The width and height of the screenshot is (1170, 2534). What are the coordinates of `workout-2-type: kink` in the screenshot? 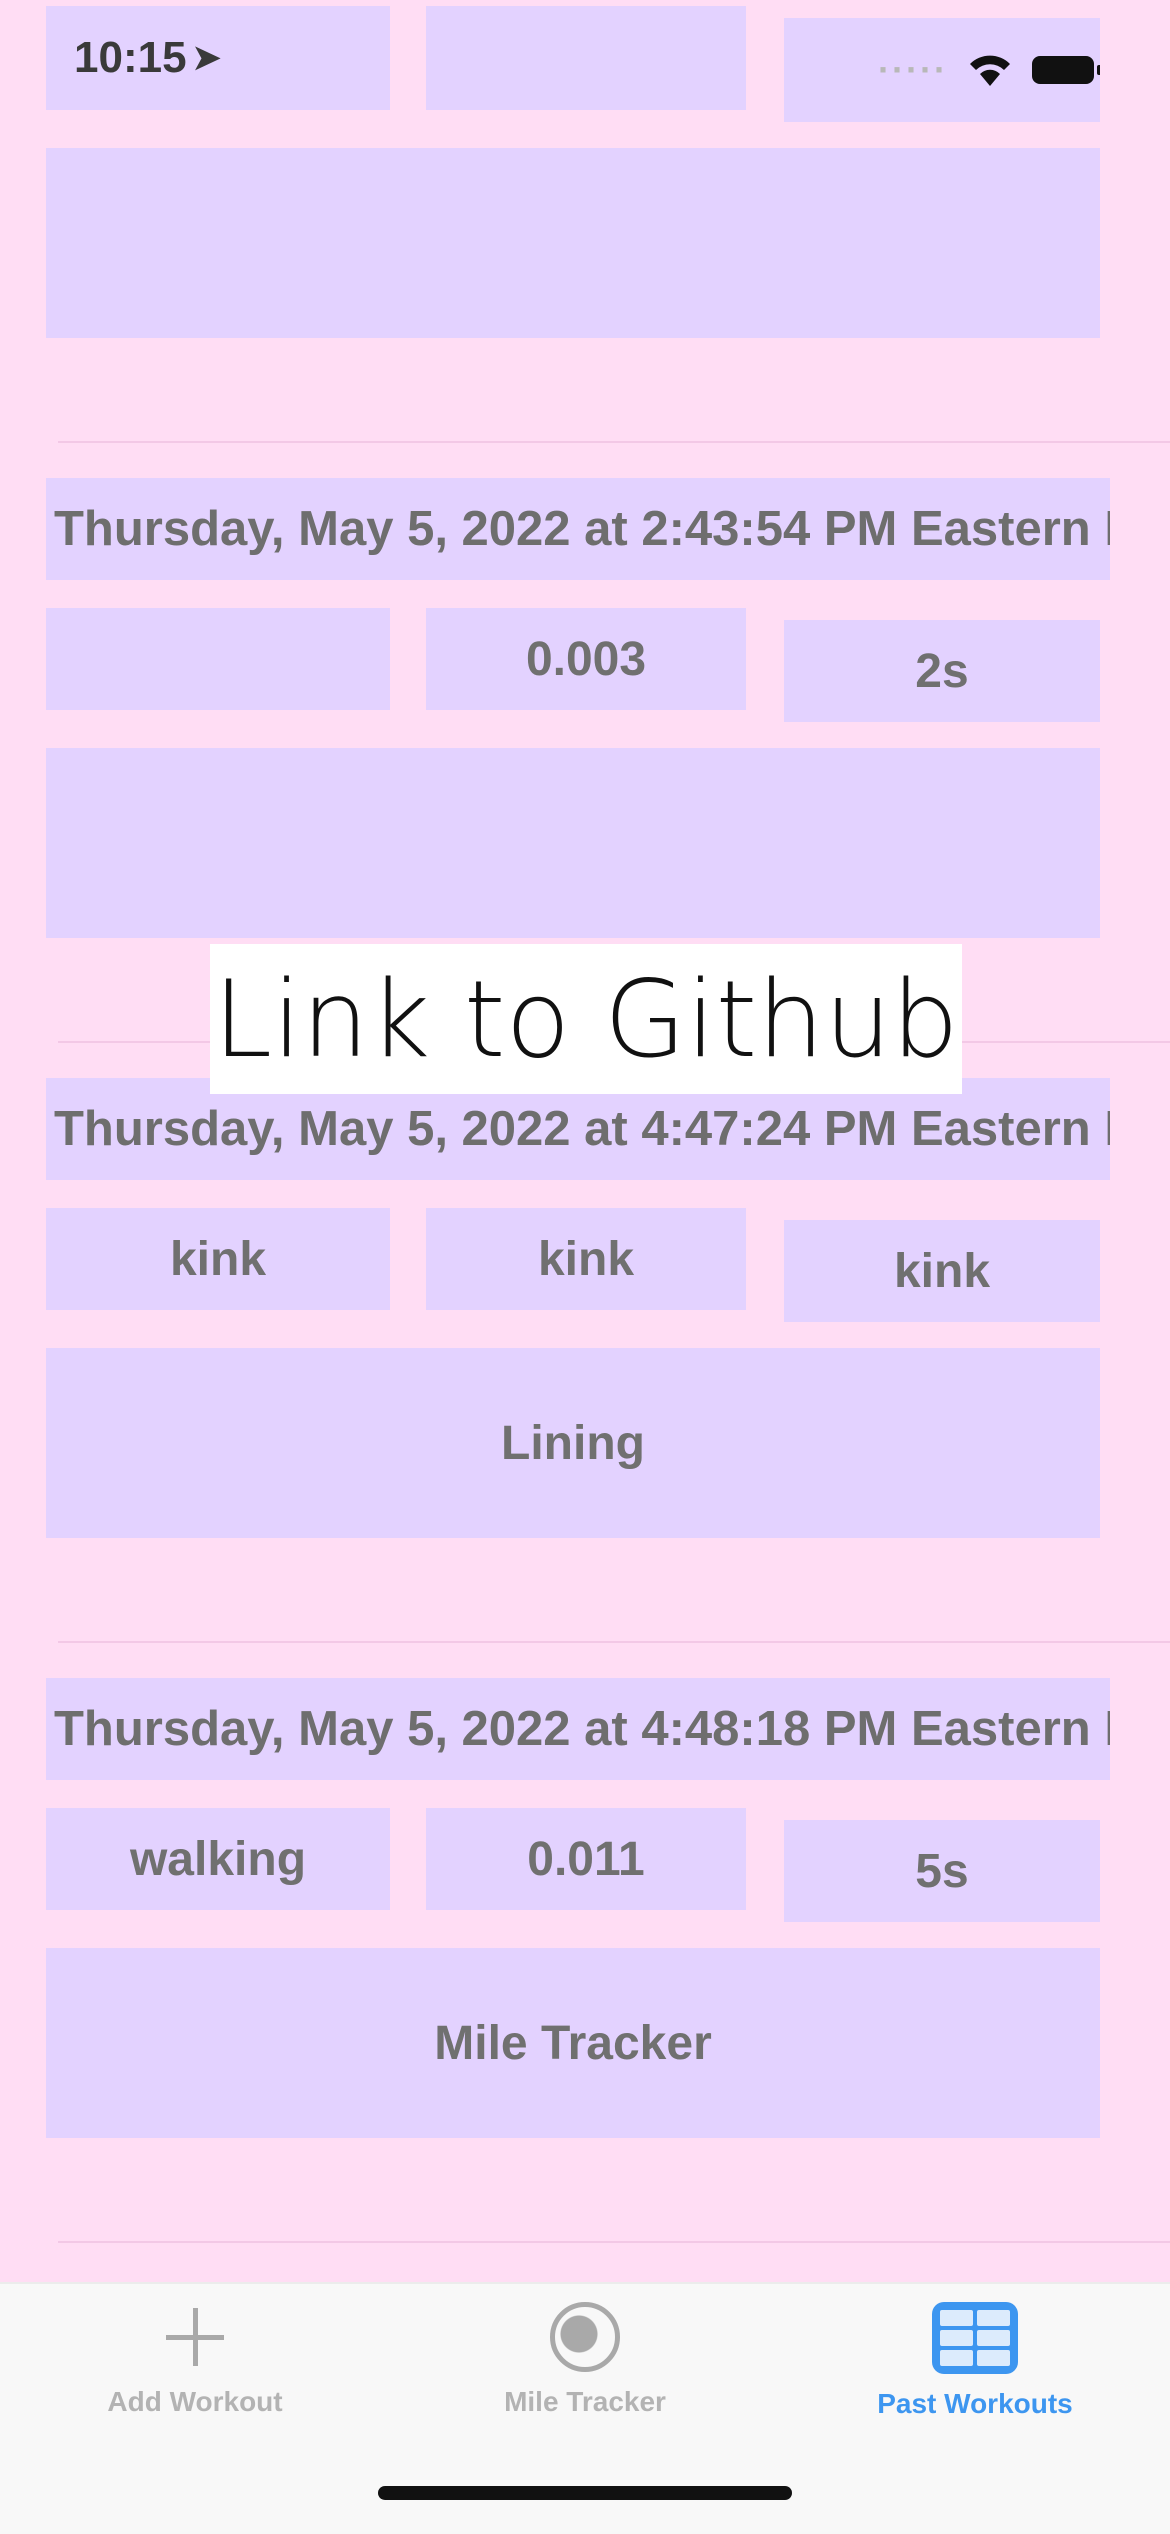 It's located at (218, 1259).